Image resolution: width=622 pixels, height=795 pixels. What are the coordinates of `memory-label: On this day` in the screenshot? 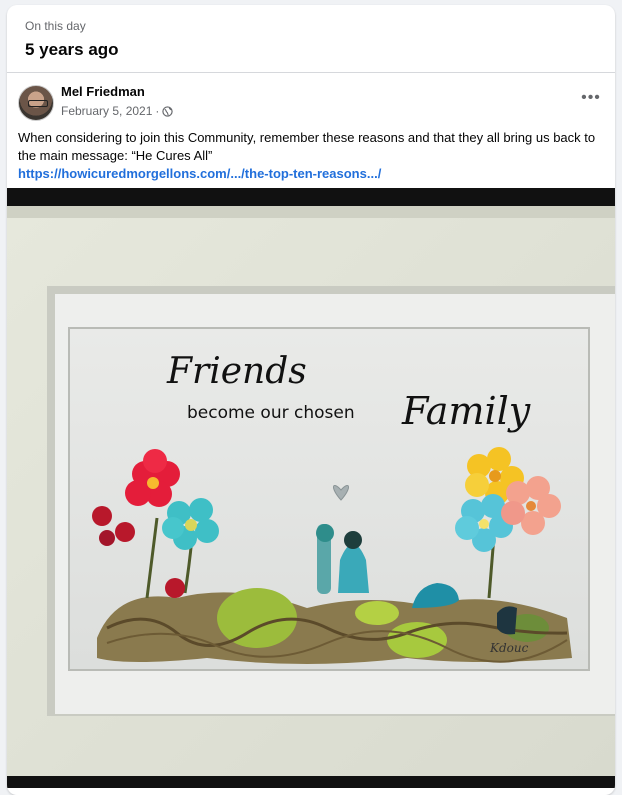 It's located at (55, 26).